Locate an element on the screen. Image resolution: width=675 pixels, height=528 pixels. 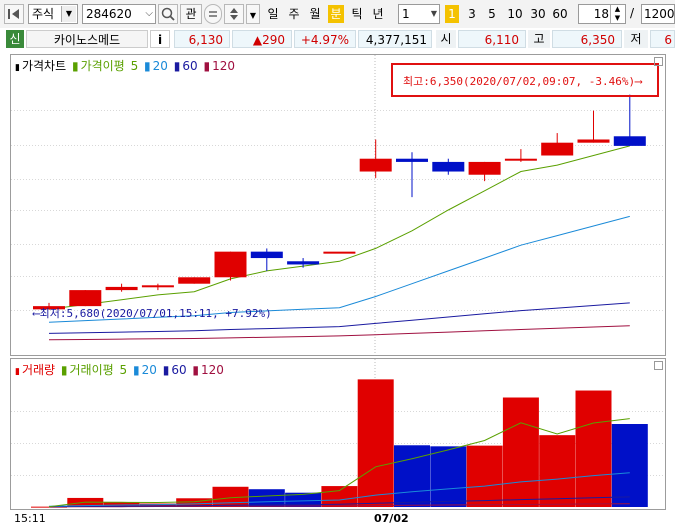
stock-stepper is located at coordinates (234, 14).